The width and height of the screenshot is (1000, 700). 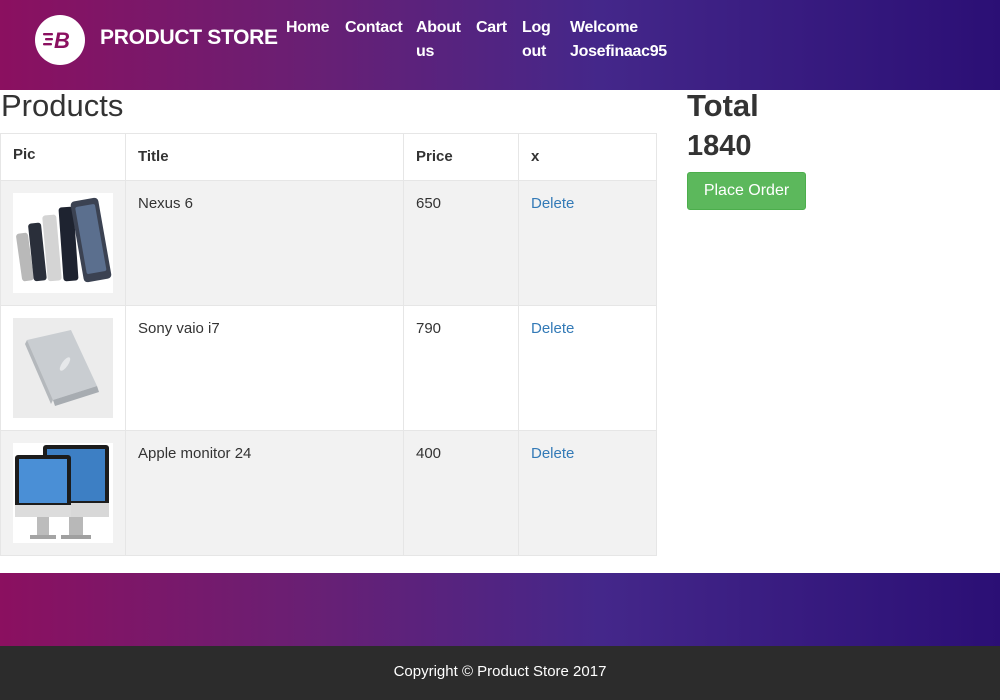 What do you see at coordinates (438, 40) in the screenshot?
I see `nav-about-us: About us` at bounding box center [438, 40].